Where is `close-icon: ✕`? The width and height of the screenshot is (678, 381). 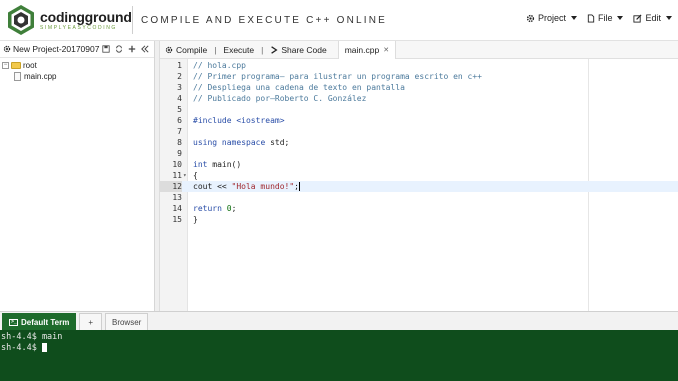
close-icon: ✕ is located at coordinates (386, 50).